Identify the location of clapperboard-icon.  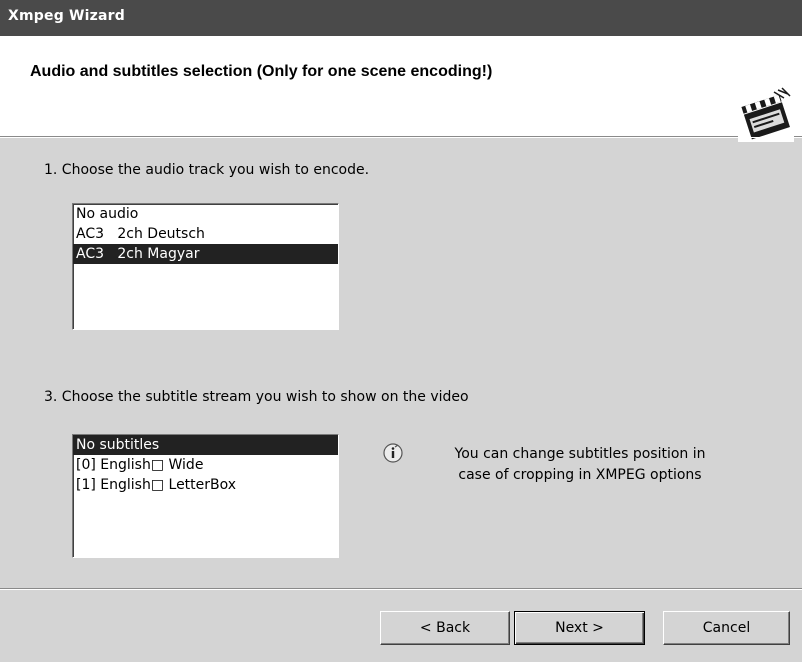
(766, 114).